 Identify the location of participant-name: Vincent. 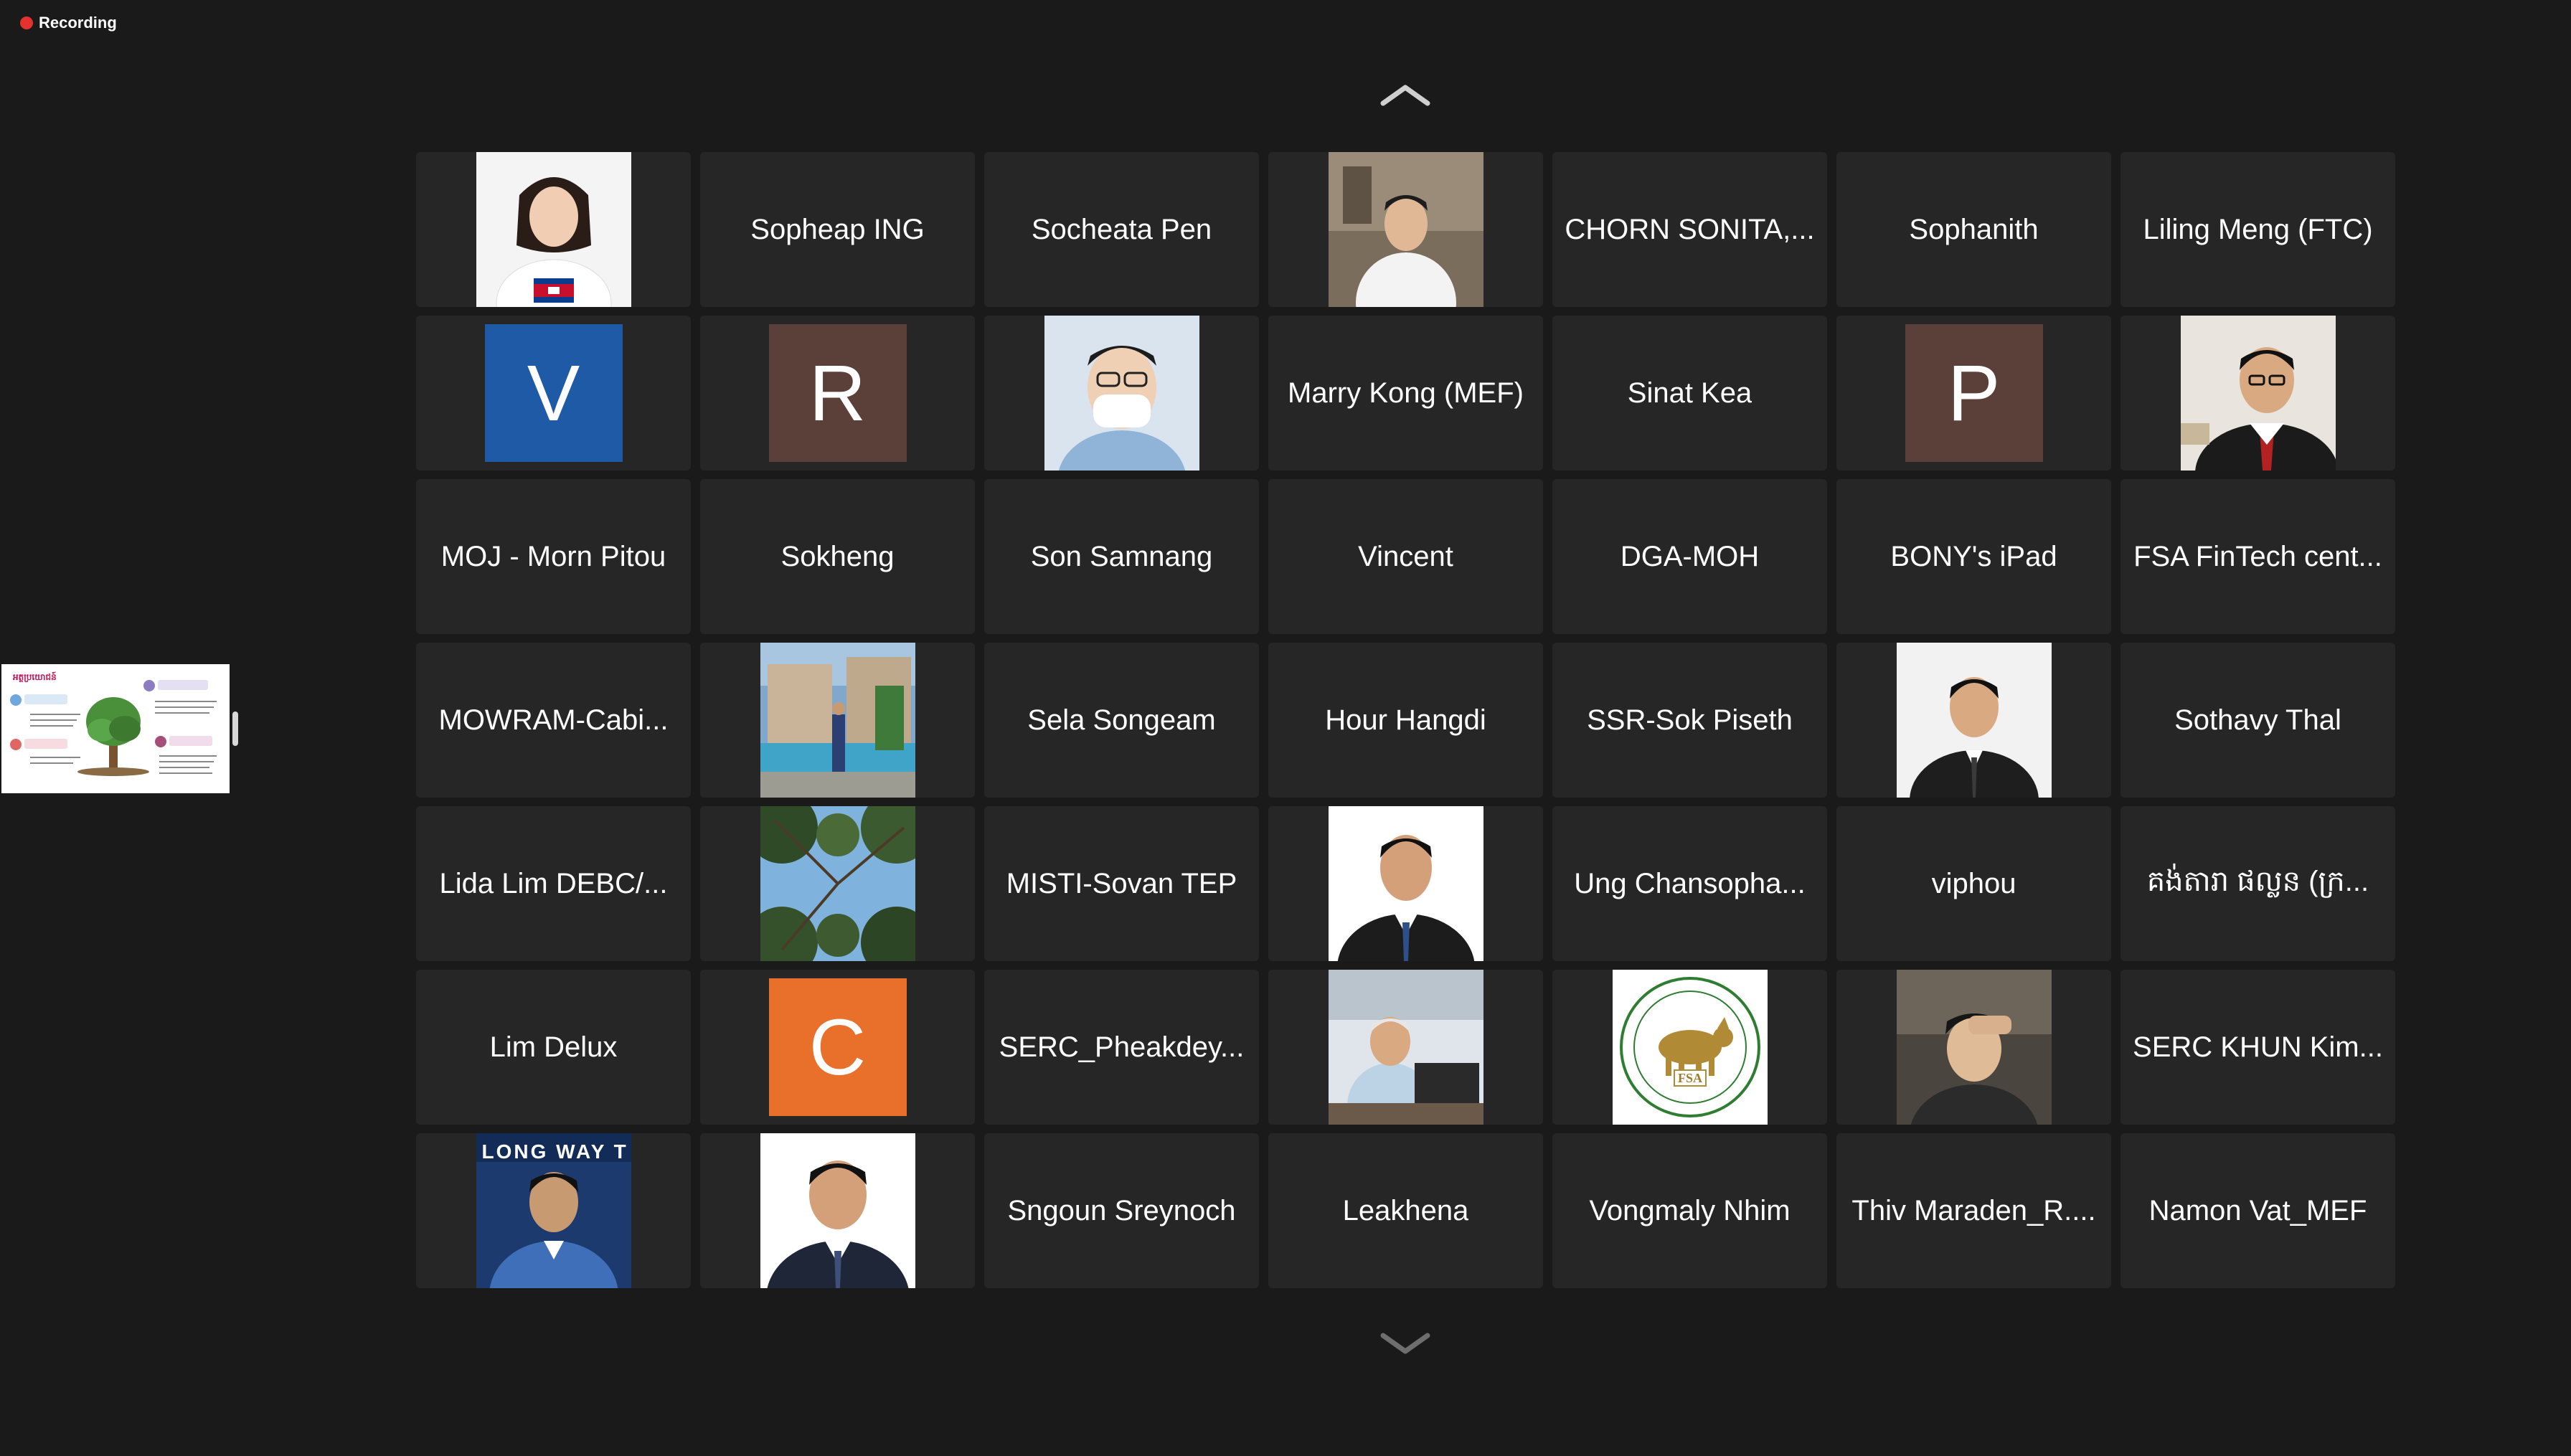
(1405, 556).